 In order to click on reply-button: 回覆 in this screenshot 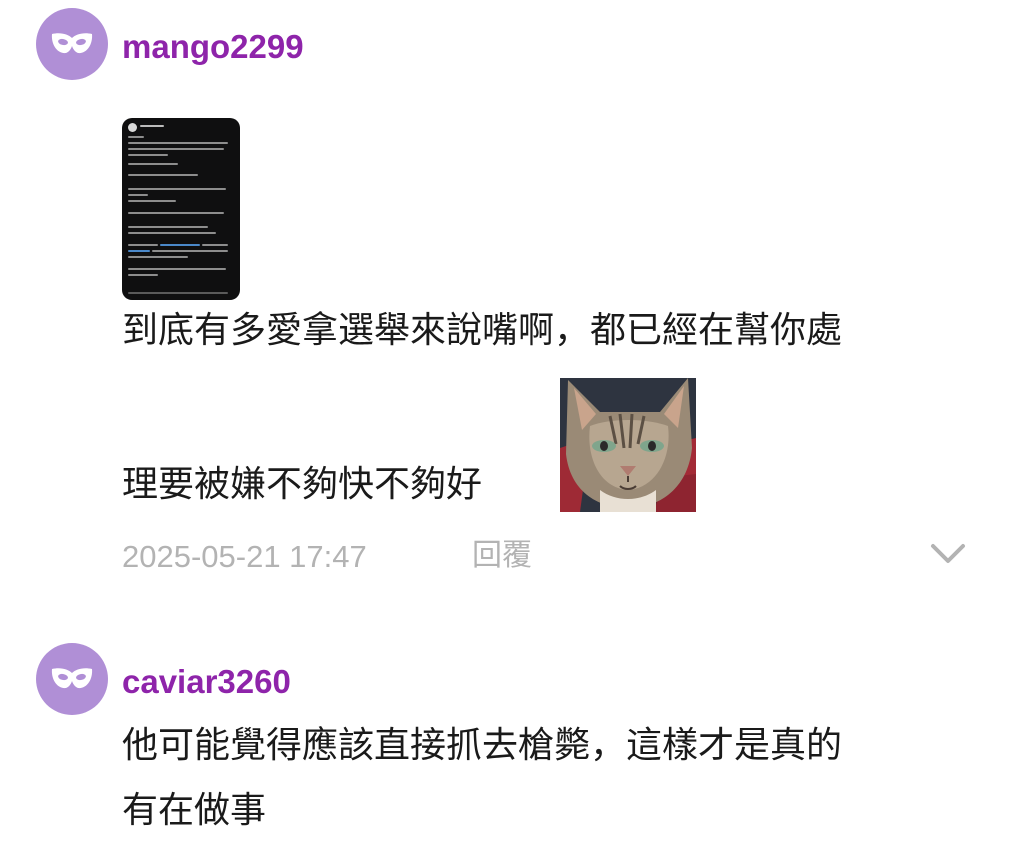, I will do `click(502, 556)`.